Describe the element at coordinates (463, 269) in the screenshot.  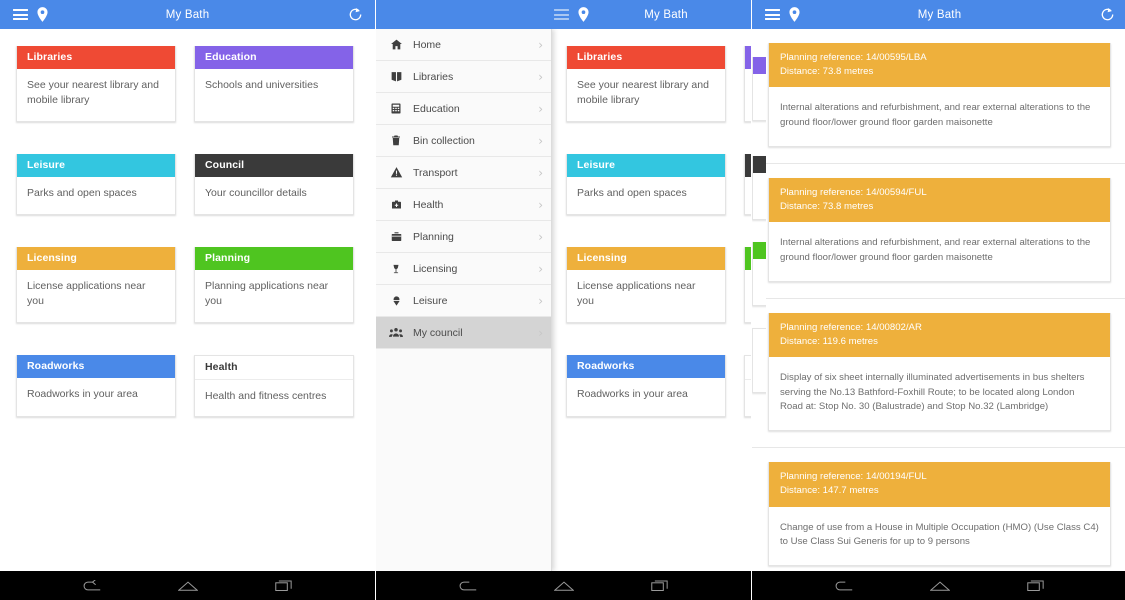
I see `drawer-item-licensing: Licensing ›` at that location.